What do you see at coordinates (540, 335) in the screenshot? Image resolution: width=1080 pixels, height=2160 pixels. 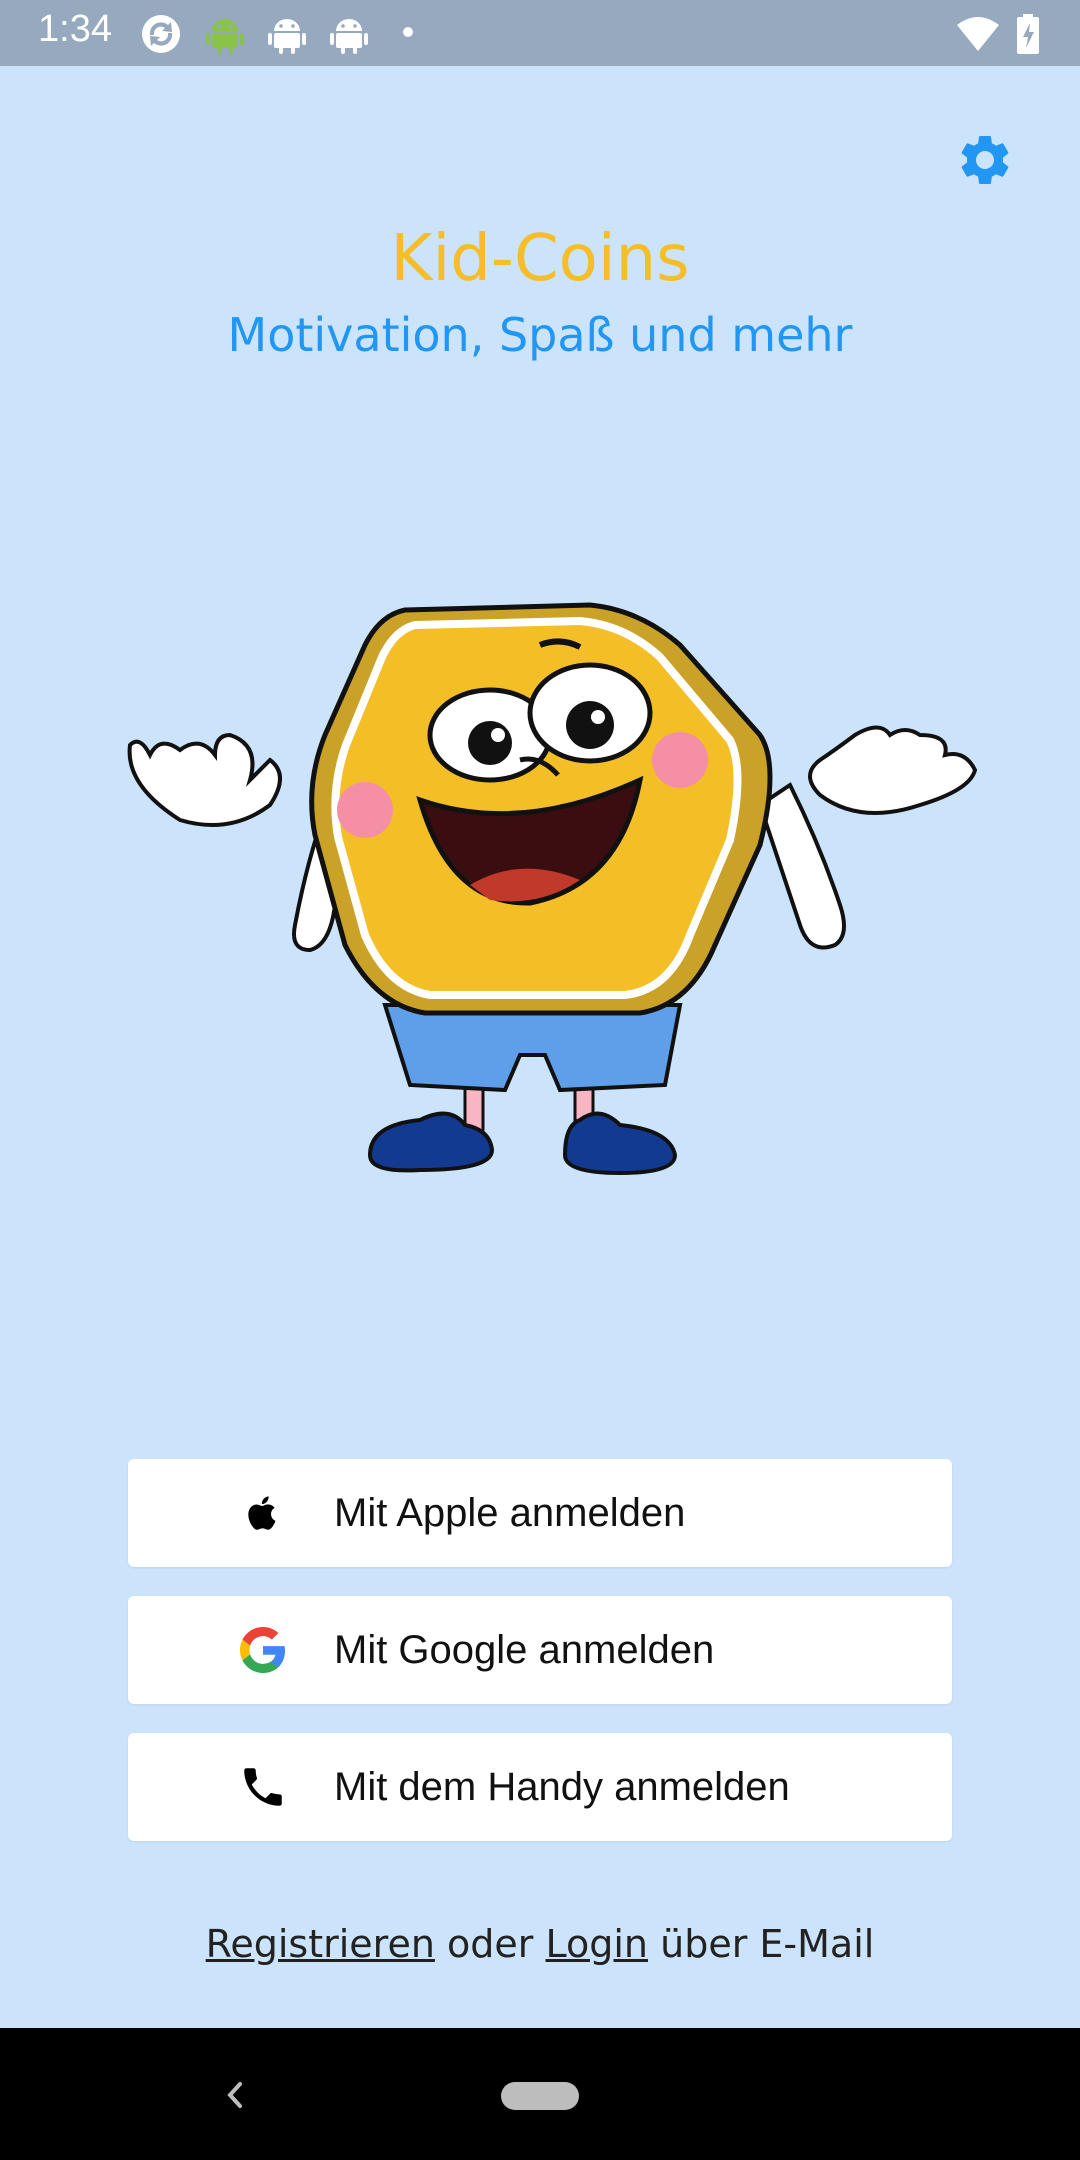 I see `app-subtitle: Motivation, Spaß und mehr` at bounding box center [540, 335].